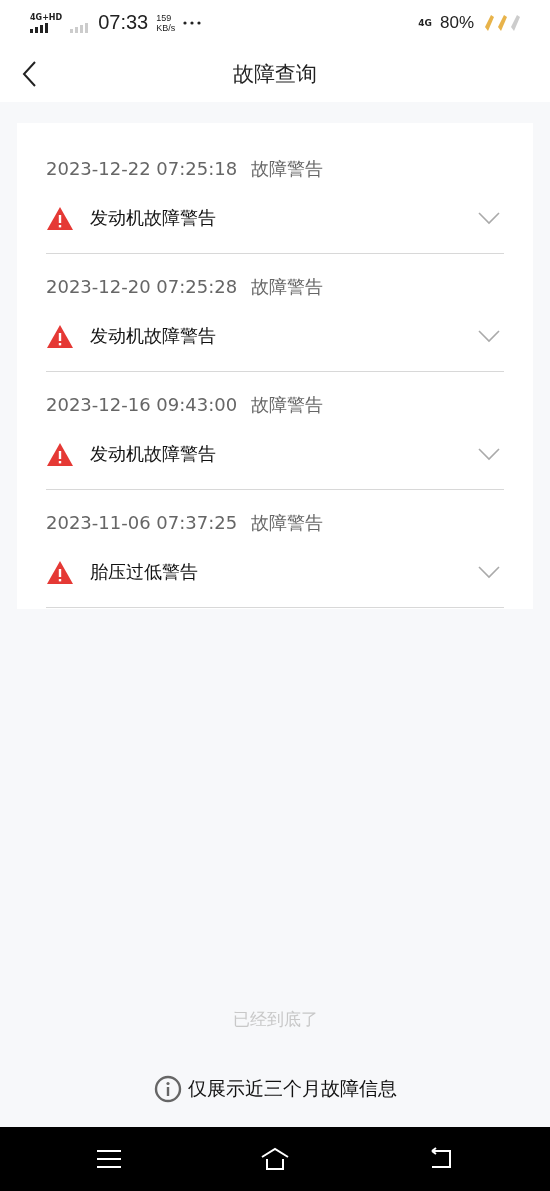 The image size is (550, 1191). What do you see at coordinates (123, 22) in the screenshot?
I see `status-time: 07:33` at bounding box center [123, 22].